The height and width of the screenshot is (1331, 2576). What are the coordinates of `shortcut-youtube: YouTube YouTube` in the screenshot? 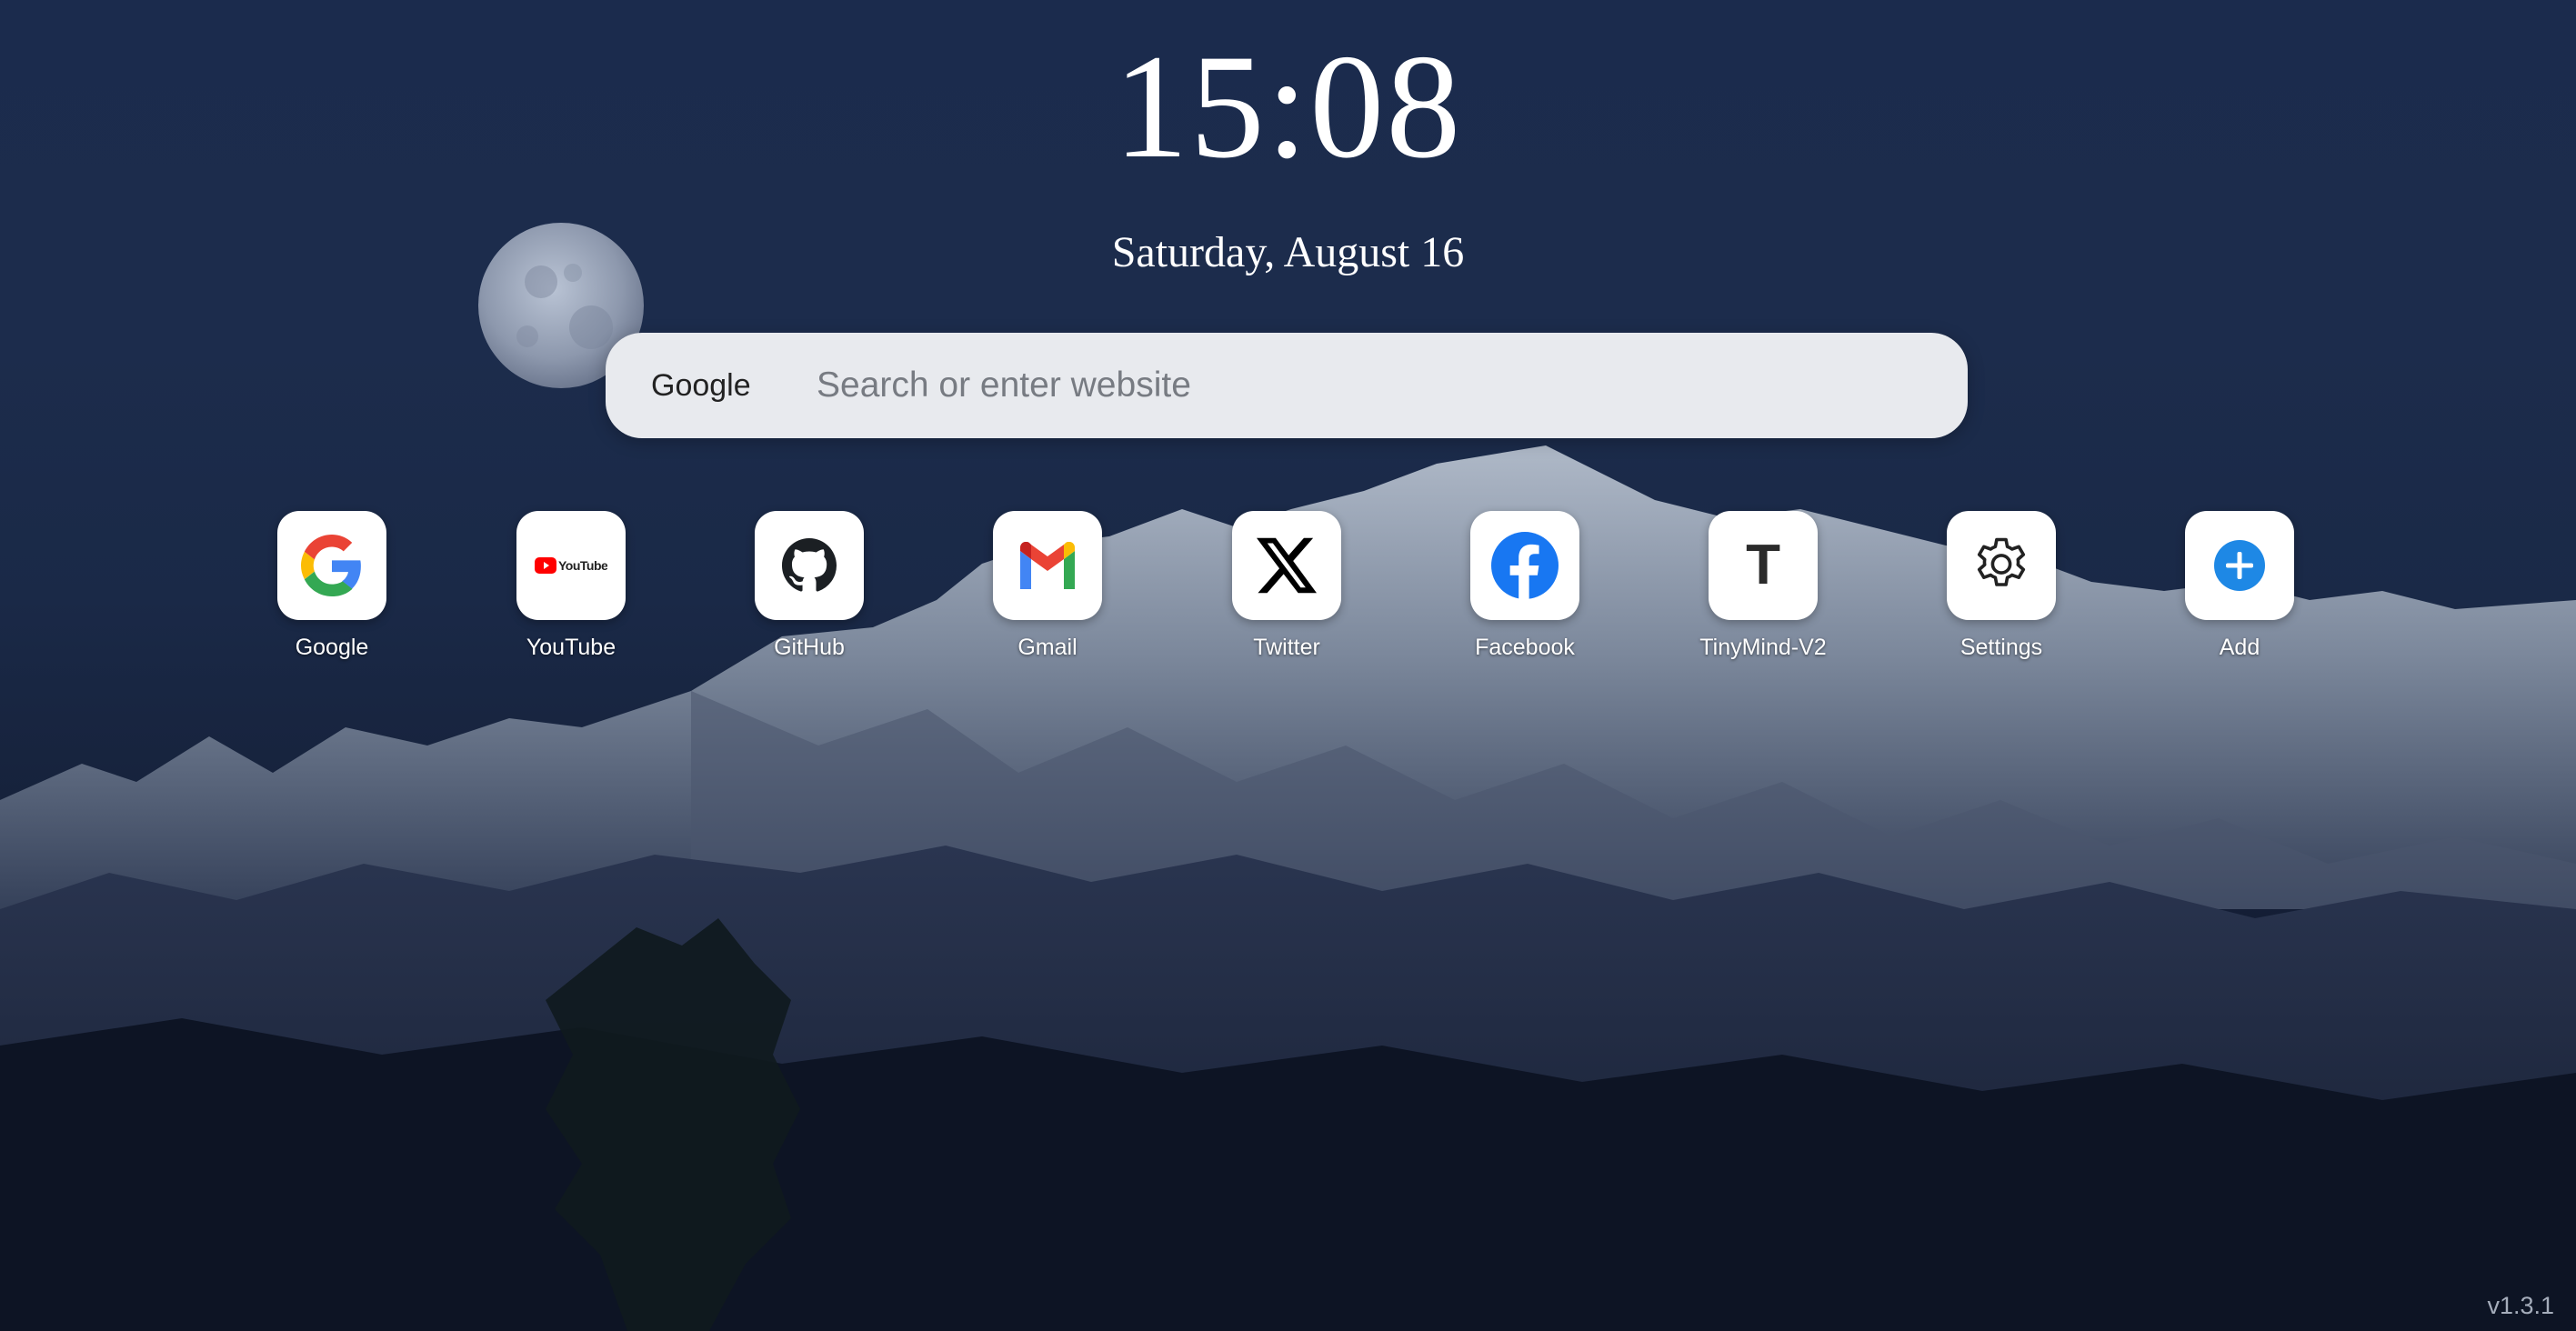 It's located at (571, 586).